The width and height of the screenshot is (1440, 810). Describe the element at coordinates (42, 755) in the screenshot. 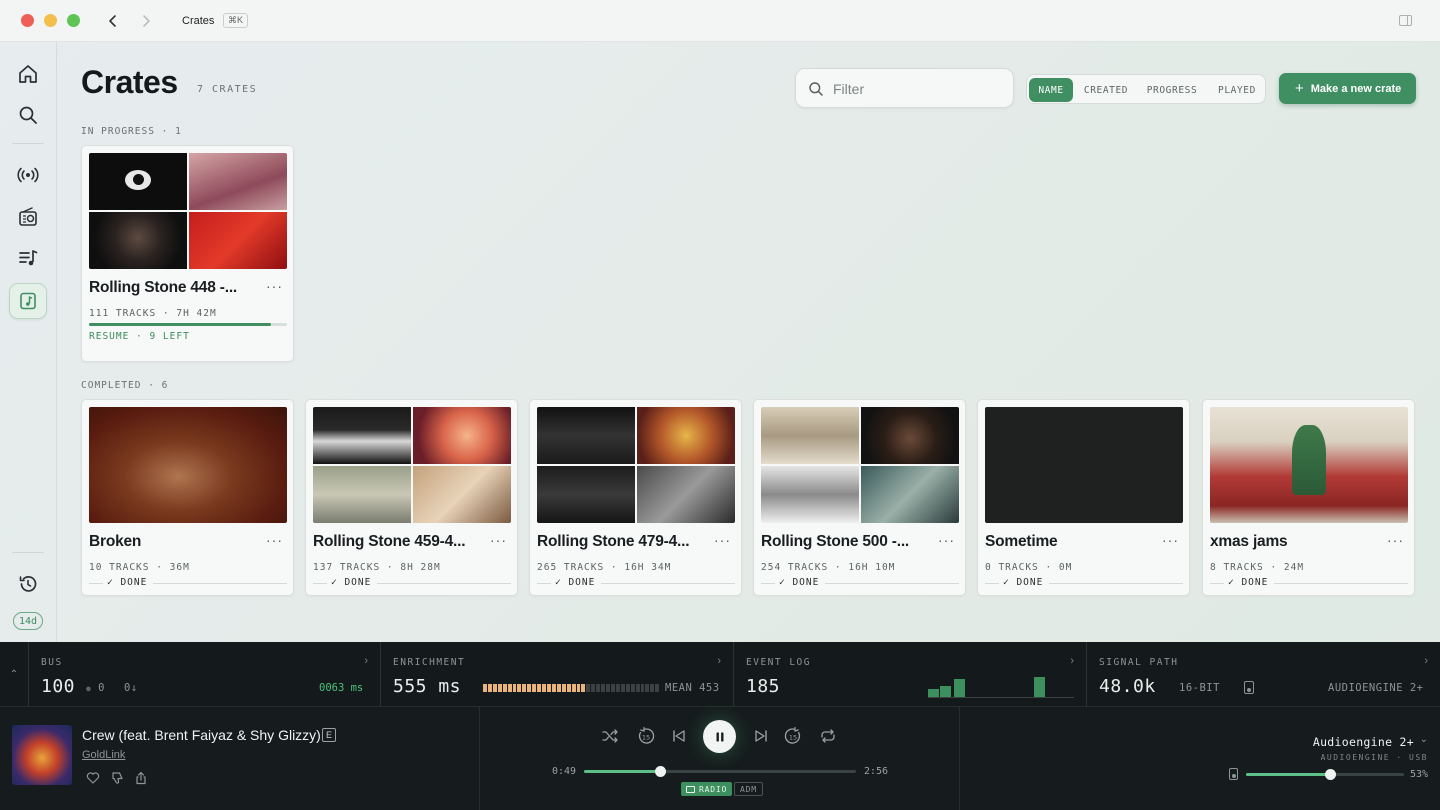

I see `now-playing-cover` at that location.